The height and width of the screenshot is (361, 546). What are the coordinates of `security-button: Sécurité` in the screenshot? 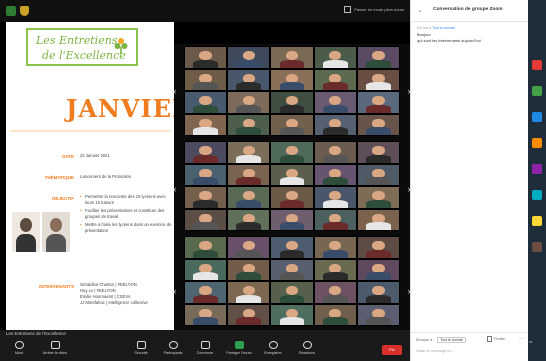 It's located at (141, 348).